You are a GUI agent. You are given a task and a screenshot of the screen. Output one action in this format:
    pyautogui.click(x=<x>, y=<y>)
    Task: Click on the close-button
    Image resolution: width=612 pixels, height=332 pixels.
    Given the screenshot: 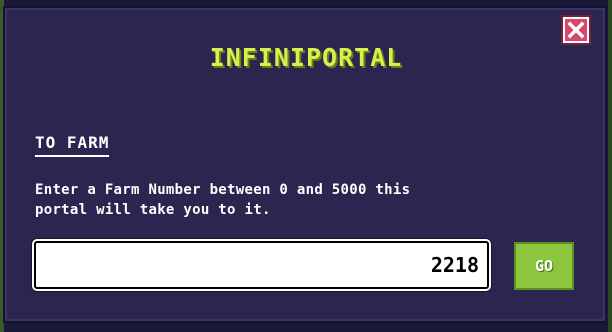 What is the action you would take?
    pyautogui.click(x=576, y=30)
    